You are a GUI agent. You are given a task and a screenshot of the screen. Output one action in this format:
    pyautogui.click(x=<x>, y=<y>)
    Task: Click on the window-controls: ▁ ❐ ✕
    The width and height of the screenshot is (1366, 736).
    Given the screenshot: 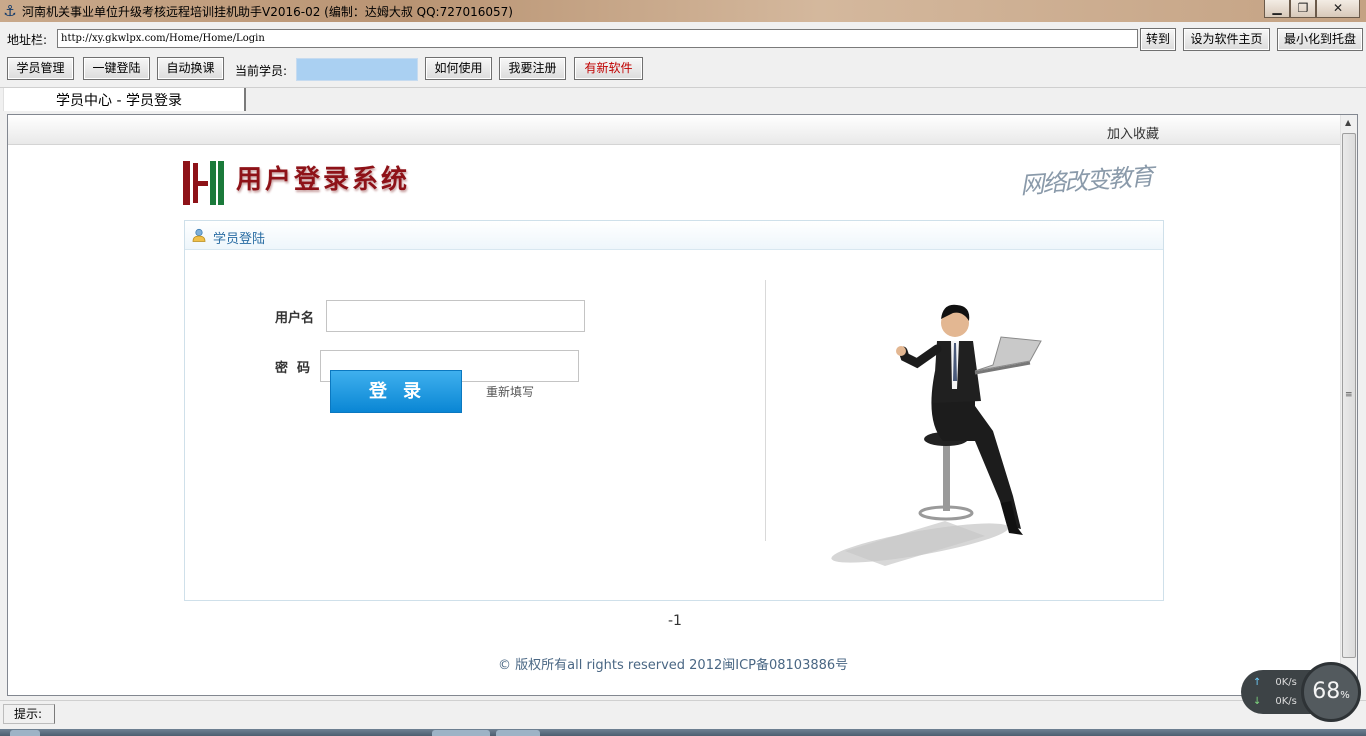 What is the action you would take?
    pyautogui.click(x=1312, y=9)
    